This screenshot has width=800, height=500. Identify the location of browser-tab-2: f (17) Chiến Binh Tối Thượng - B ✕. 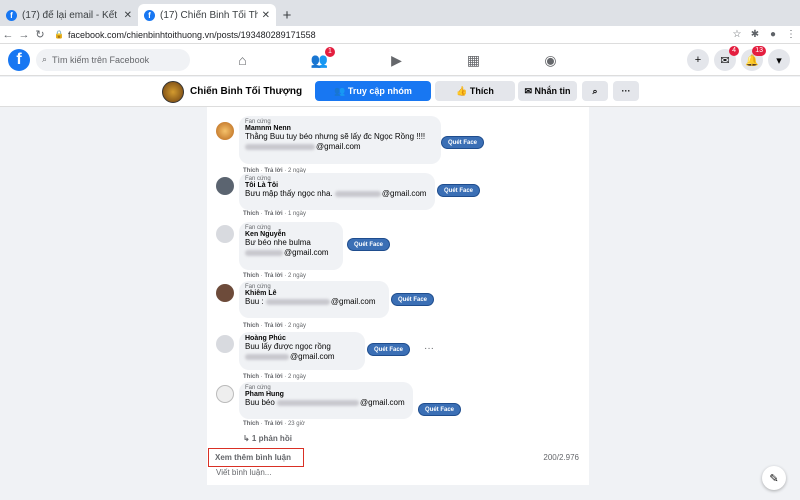
(207, 15).